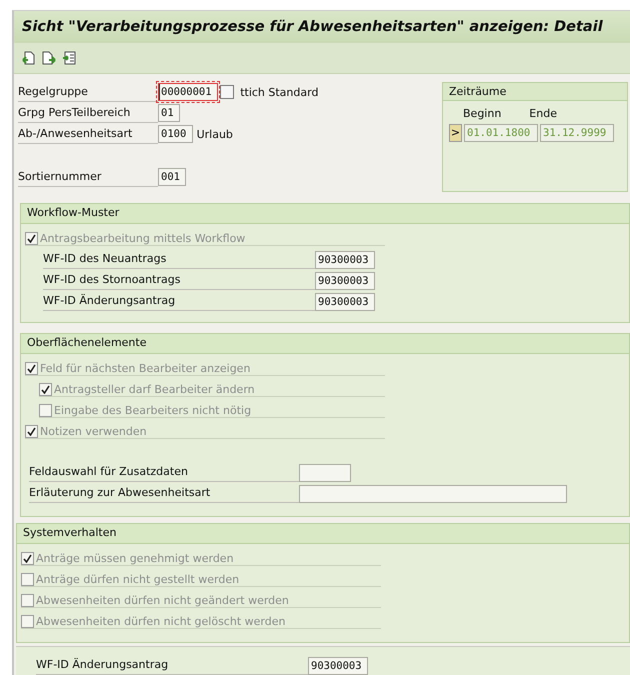 This screenshot has width=630, height=675. I want to click on select-button: >, so click(455, 133).